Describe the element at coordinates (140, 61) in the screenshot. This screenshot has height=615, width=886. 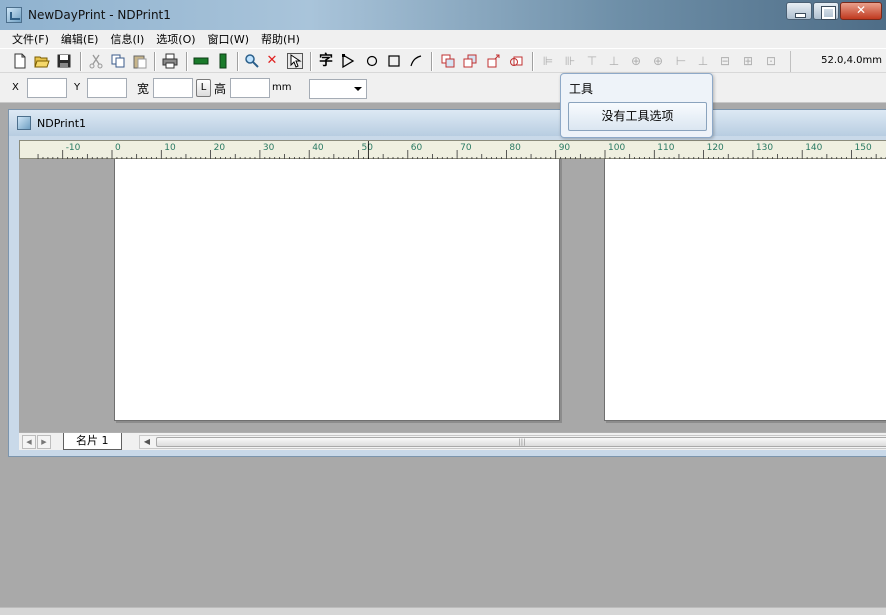
I see `paste-icon` at that location.